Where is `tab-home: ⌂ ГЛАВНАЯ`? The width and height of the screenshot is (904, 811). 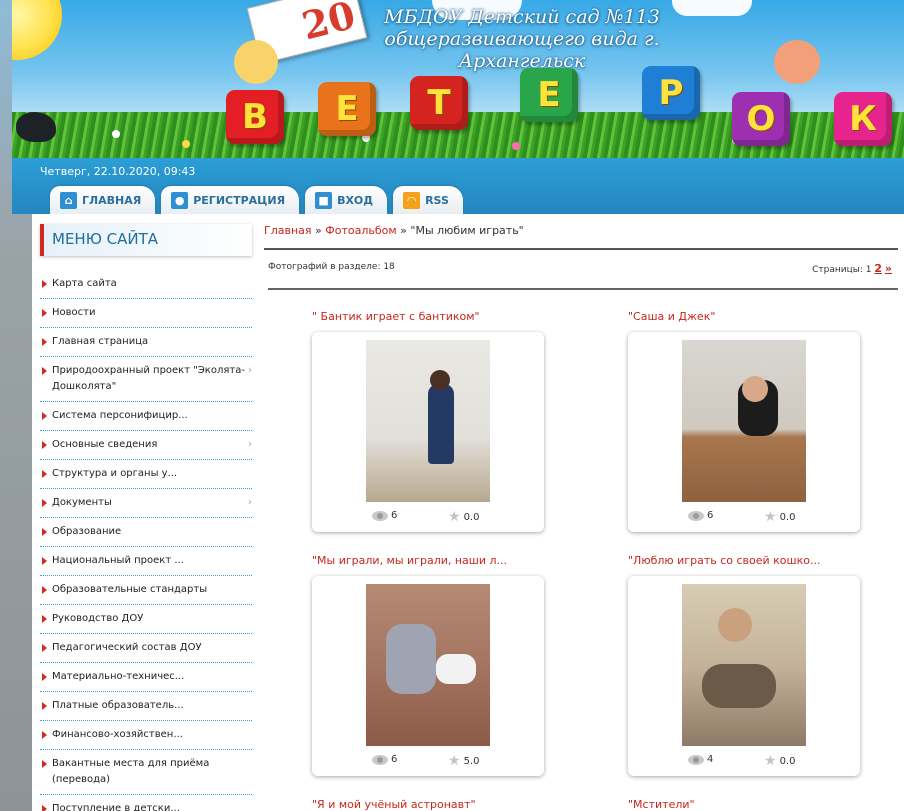
tab-home: ⌂ ГЛАВНАЯ is located at coordinates (103, 200).